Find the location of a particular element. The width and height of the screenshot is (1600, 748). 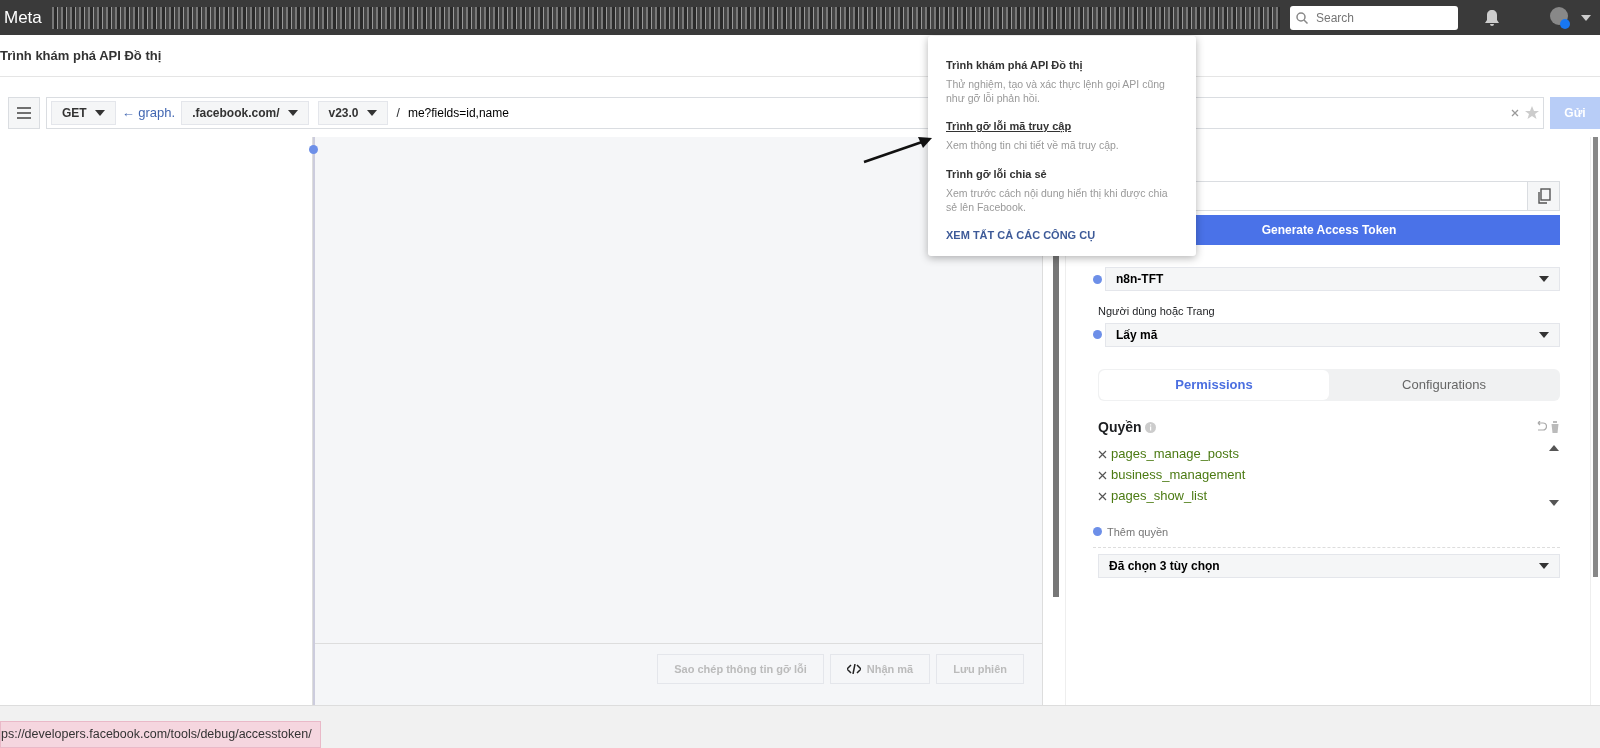

tab: Configurations is located at coordinates (1444, 384).